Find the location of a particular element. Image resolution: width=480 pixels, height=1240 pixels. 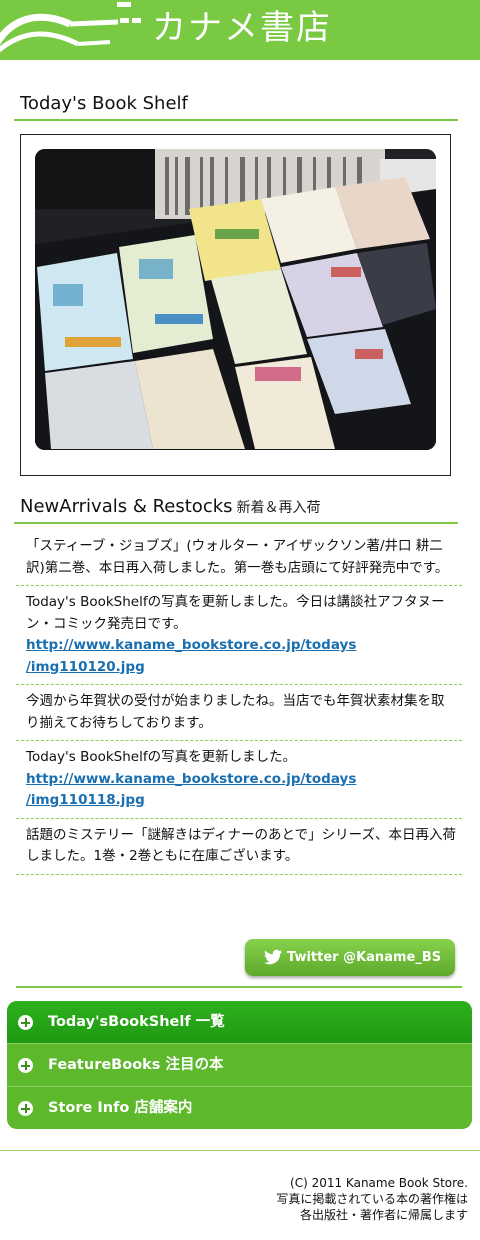

new-arrivals-heading: NewArrivals & Restocks 新着＆再入荷 is located at coordinates (236, 510).